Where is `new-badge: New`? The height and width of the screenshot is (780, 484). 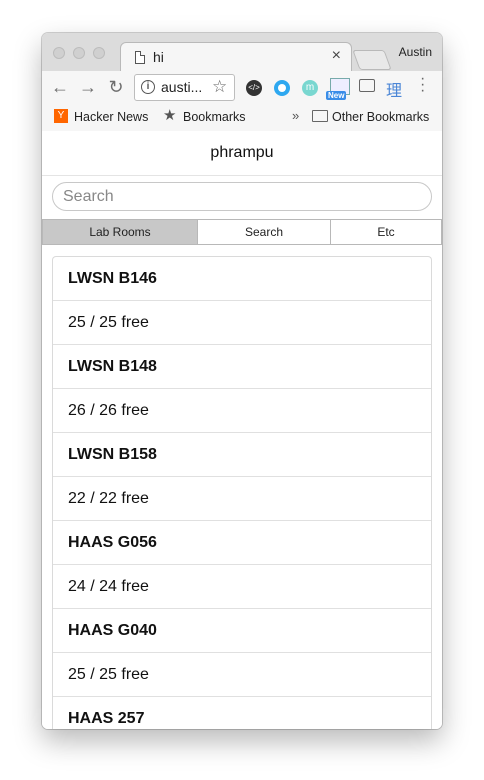 new-badge: New is located at coordinates (336, 95).